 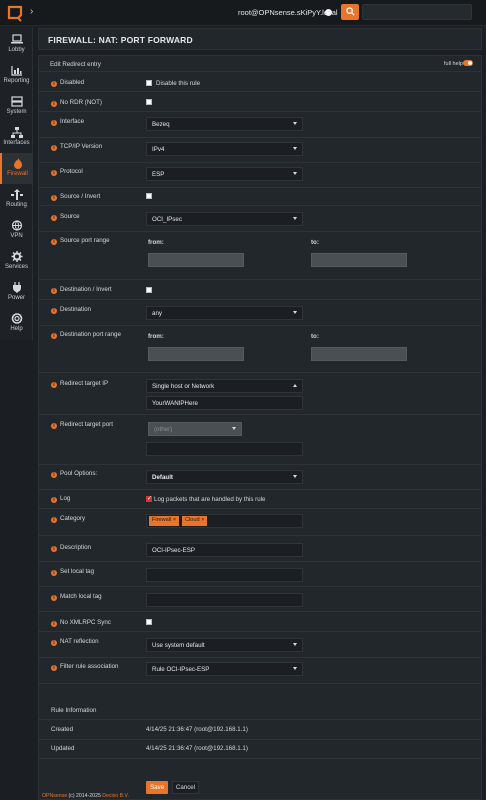 I want to click on sidebar-item-power: Power, so click(x=16, y=292).